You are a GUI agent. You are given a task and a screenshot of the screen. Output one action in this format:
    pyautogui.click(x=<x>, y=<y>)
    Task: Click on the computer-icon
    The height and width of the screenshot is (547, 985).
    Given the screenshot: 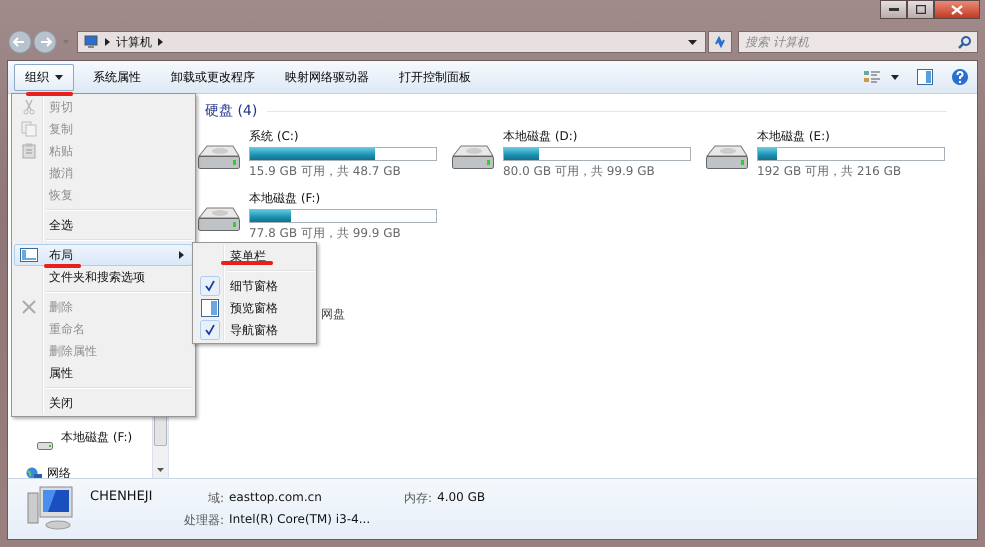 What is the action you would take?
    pyautogui.click(x=91, y=42)
    